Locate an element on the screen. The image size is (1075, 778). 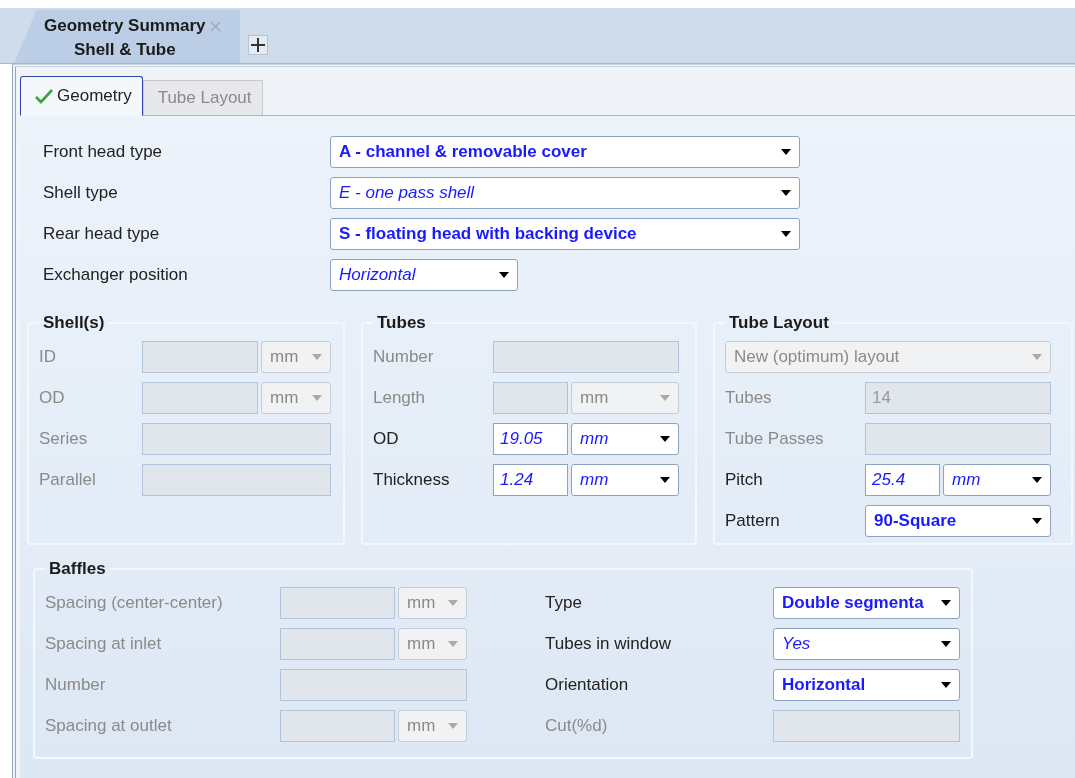
dropdown: 90-Square is located at coordinates (958, 521).